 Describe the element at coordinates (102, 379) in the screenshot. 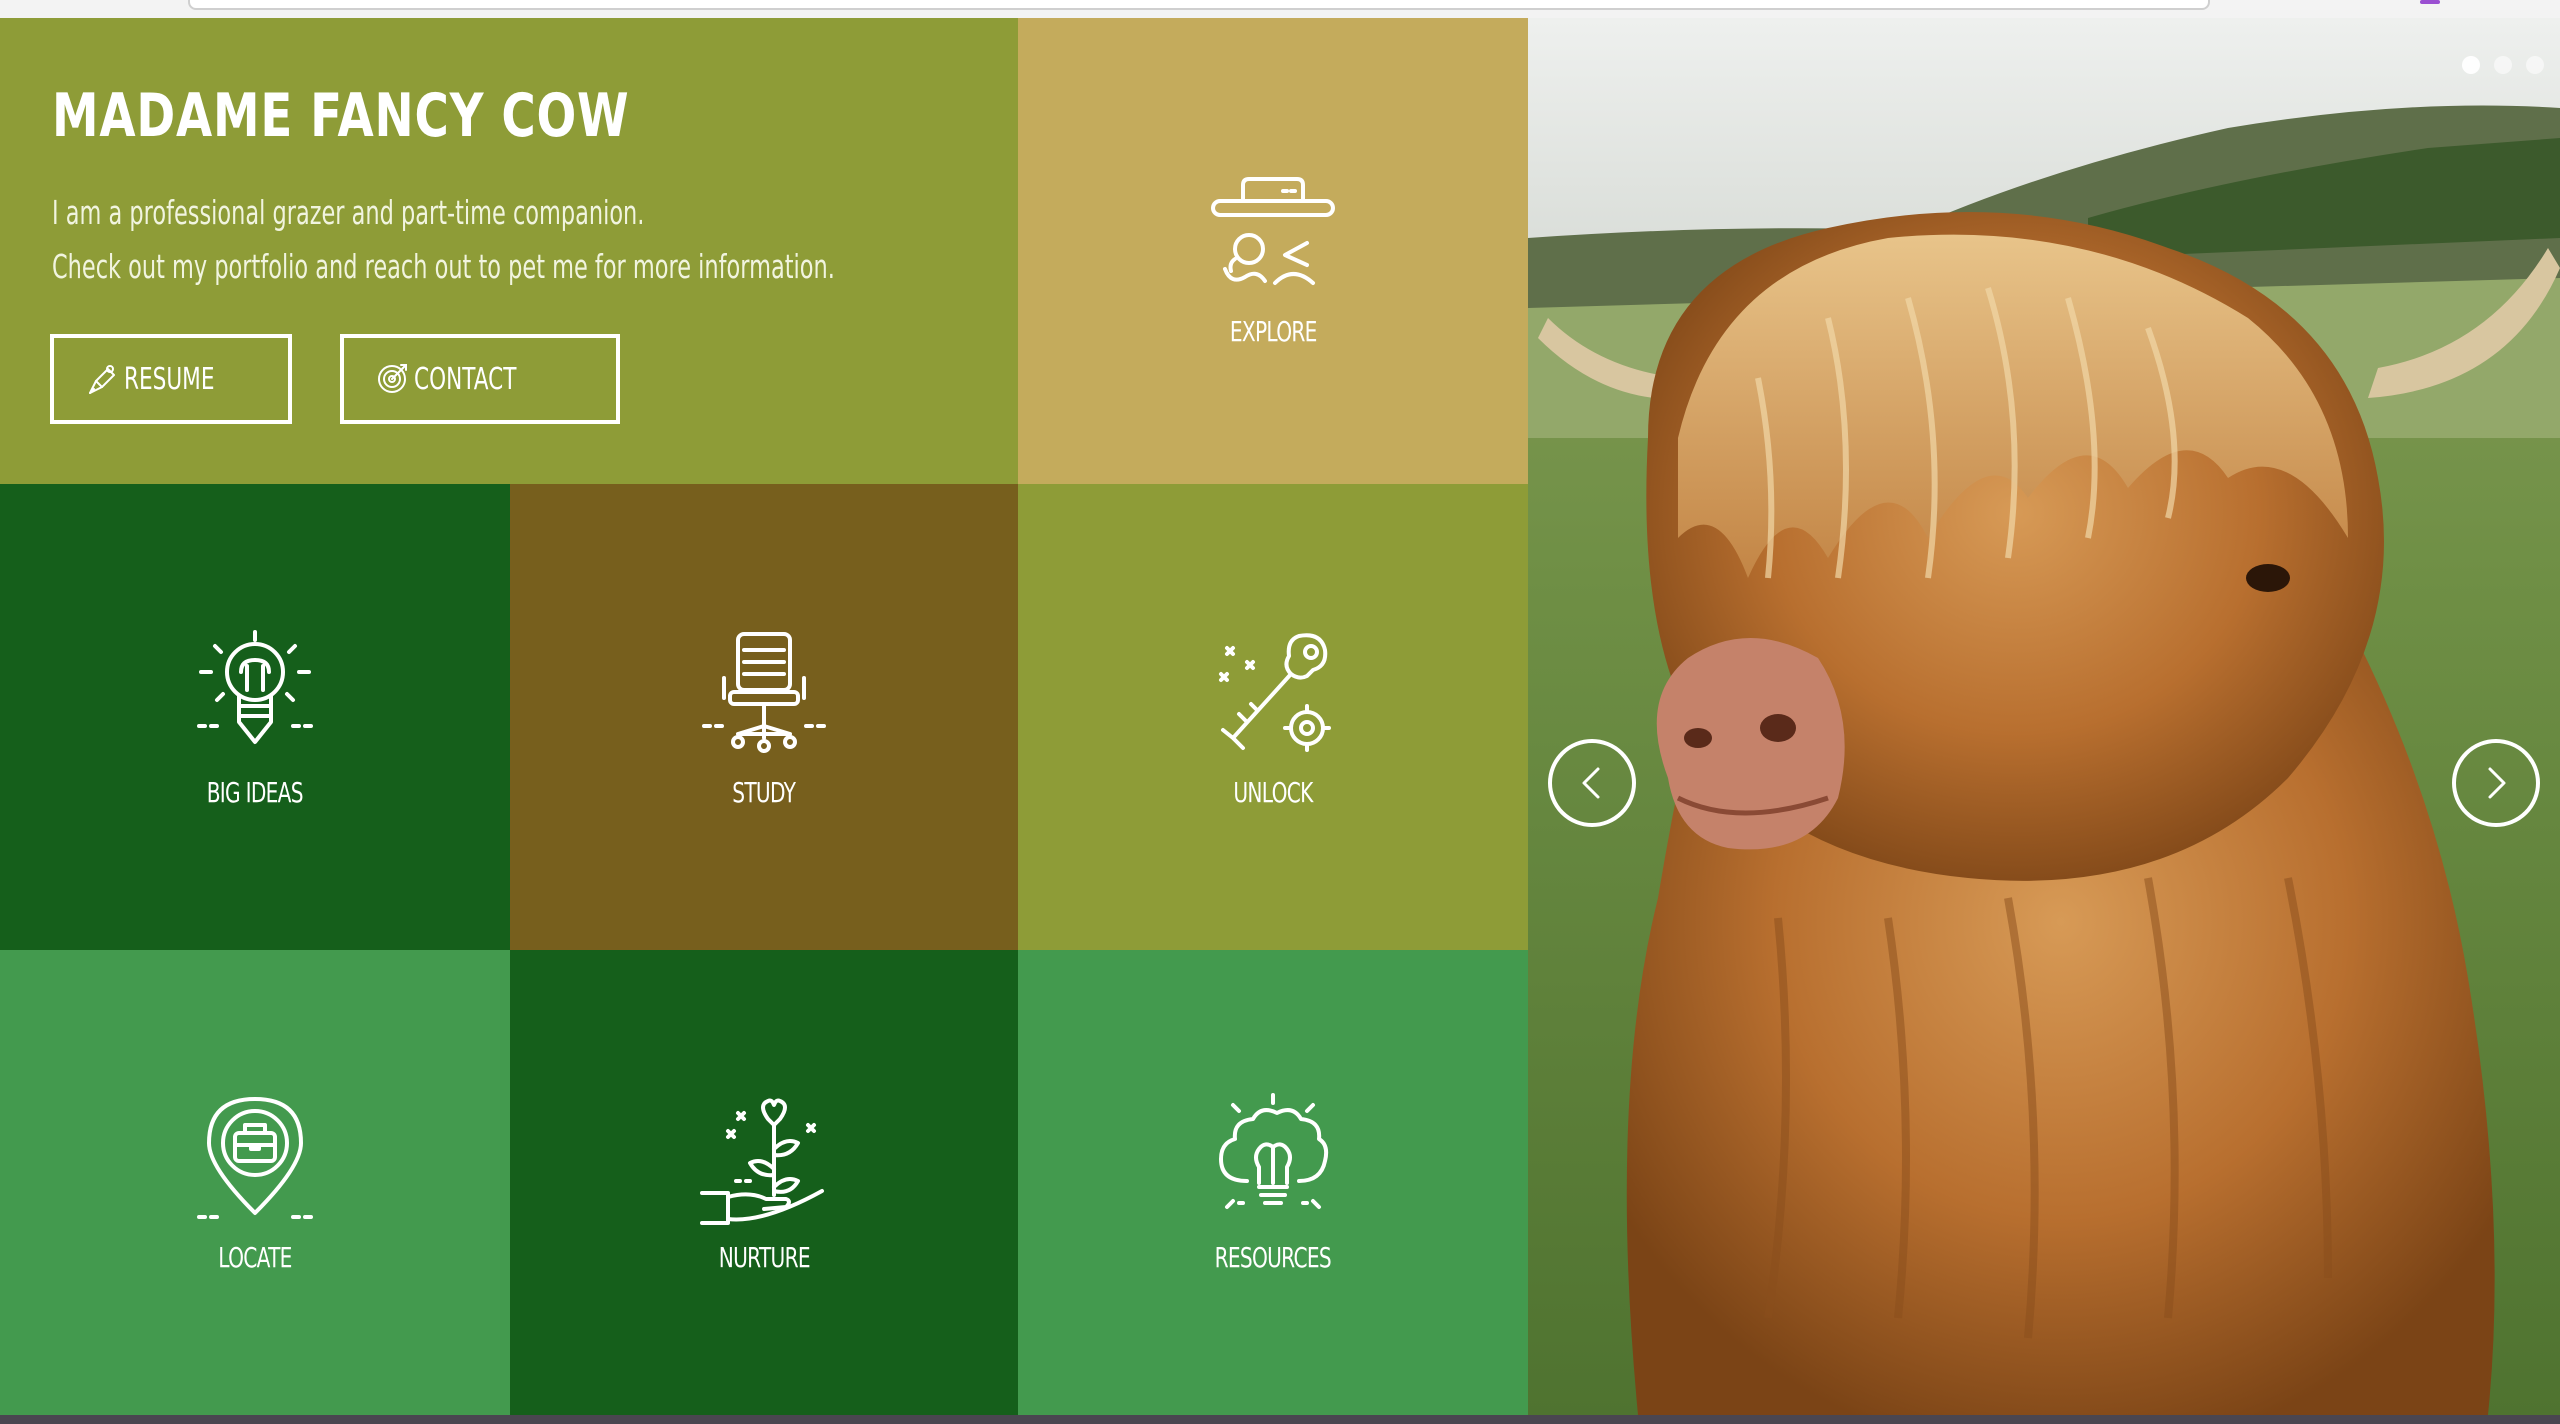

I see `pen-icon` at that location.